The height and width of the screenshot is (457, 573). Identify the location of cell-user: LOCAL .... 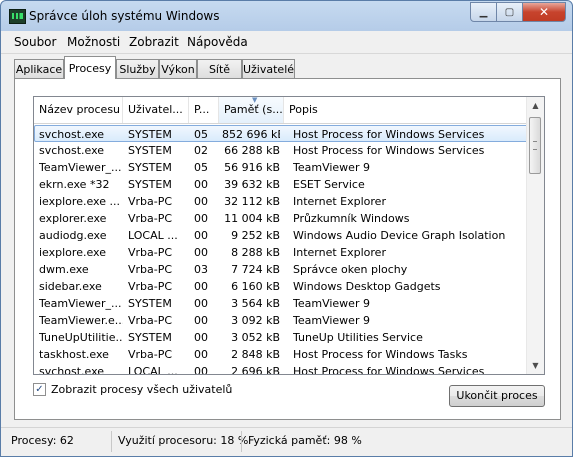
(153, 370).